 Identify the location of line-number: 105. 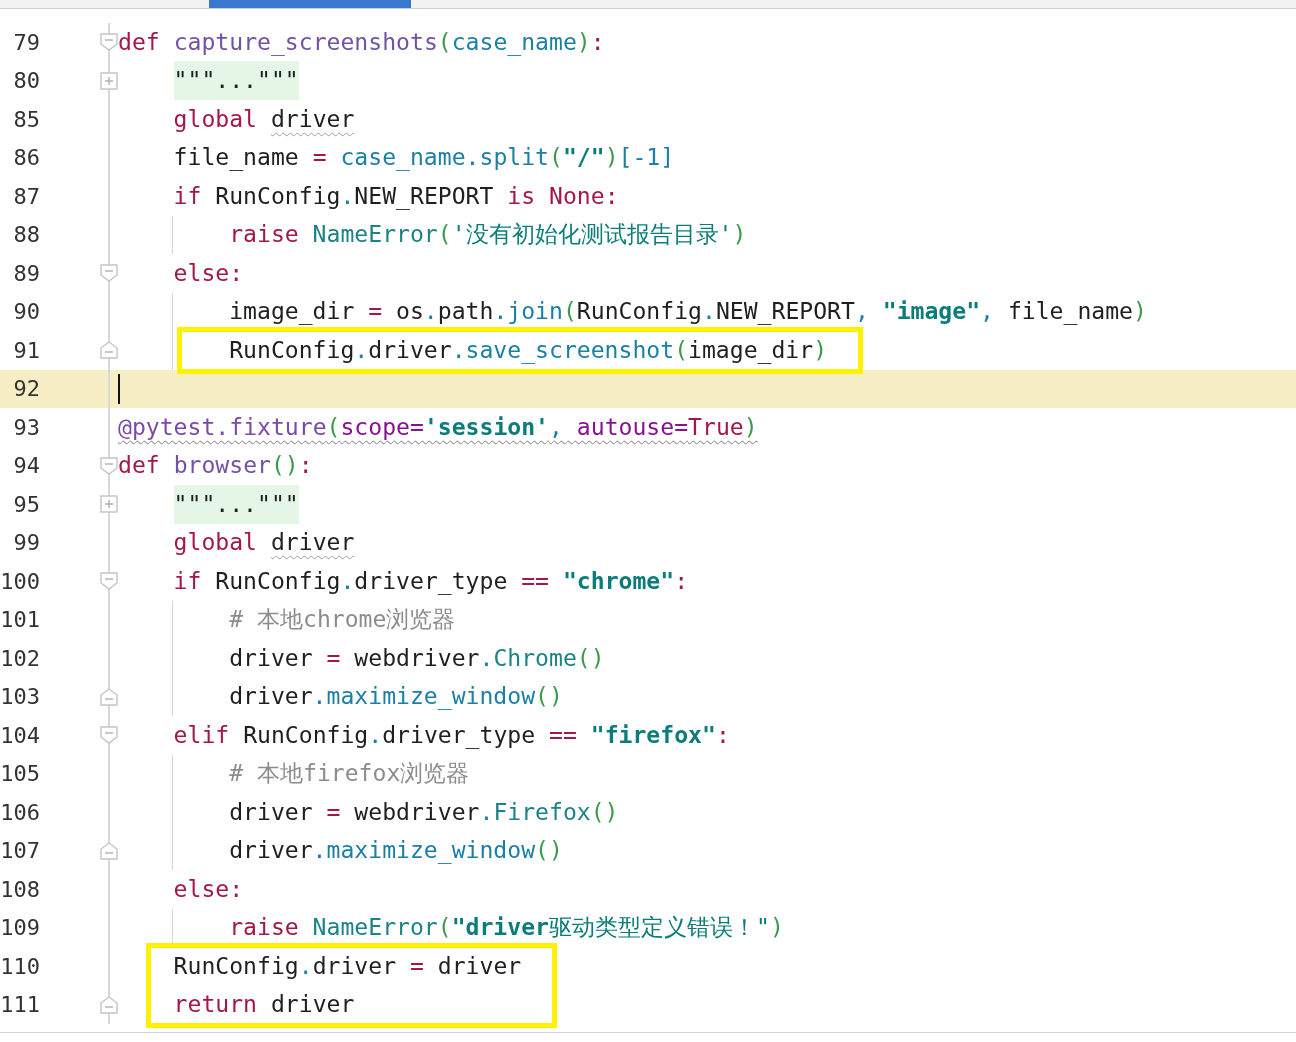
(20, 774).